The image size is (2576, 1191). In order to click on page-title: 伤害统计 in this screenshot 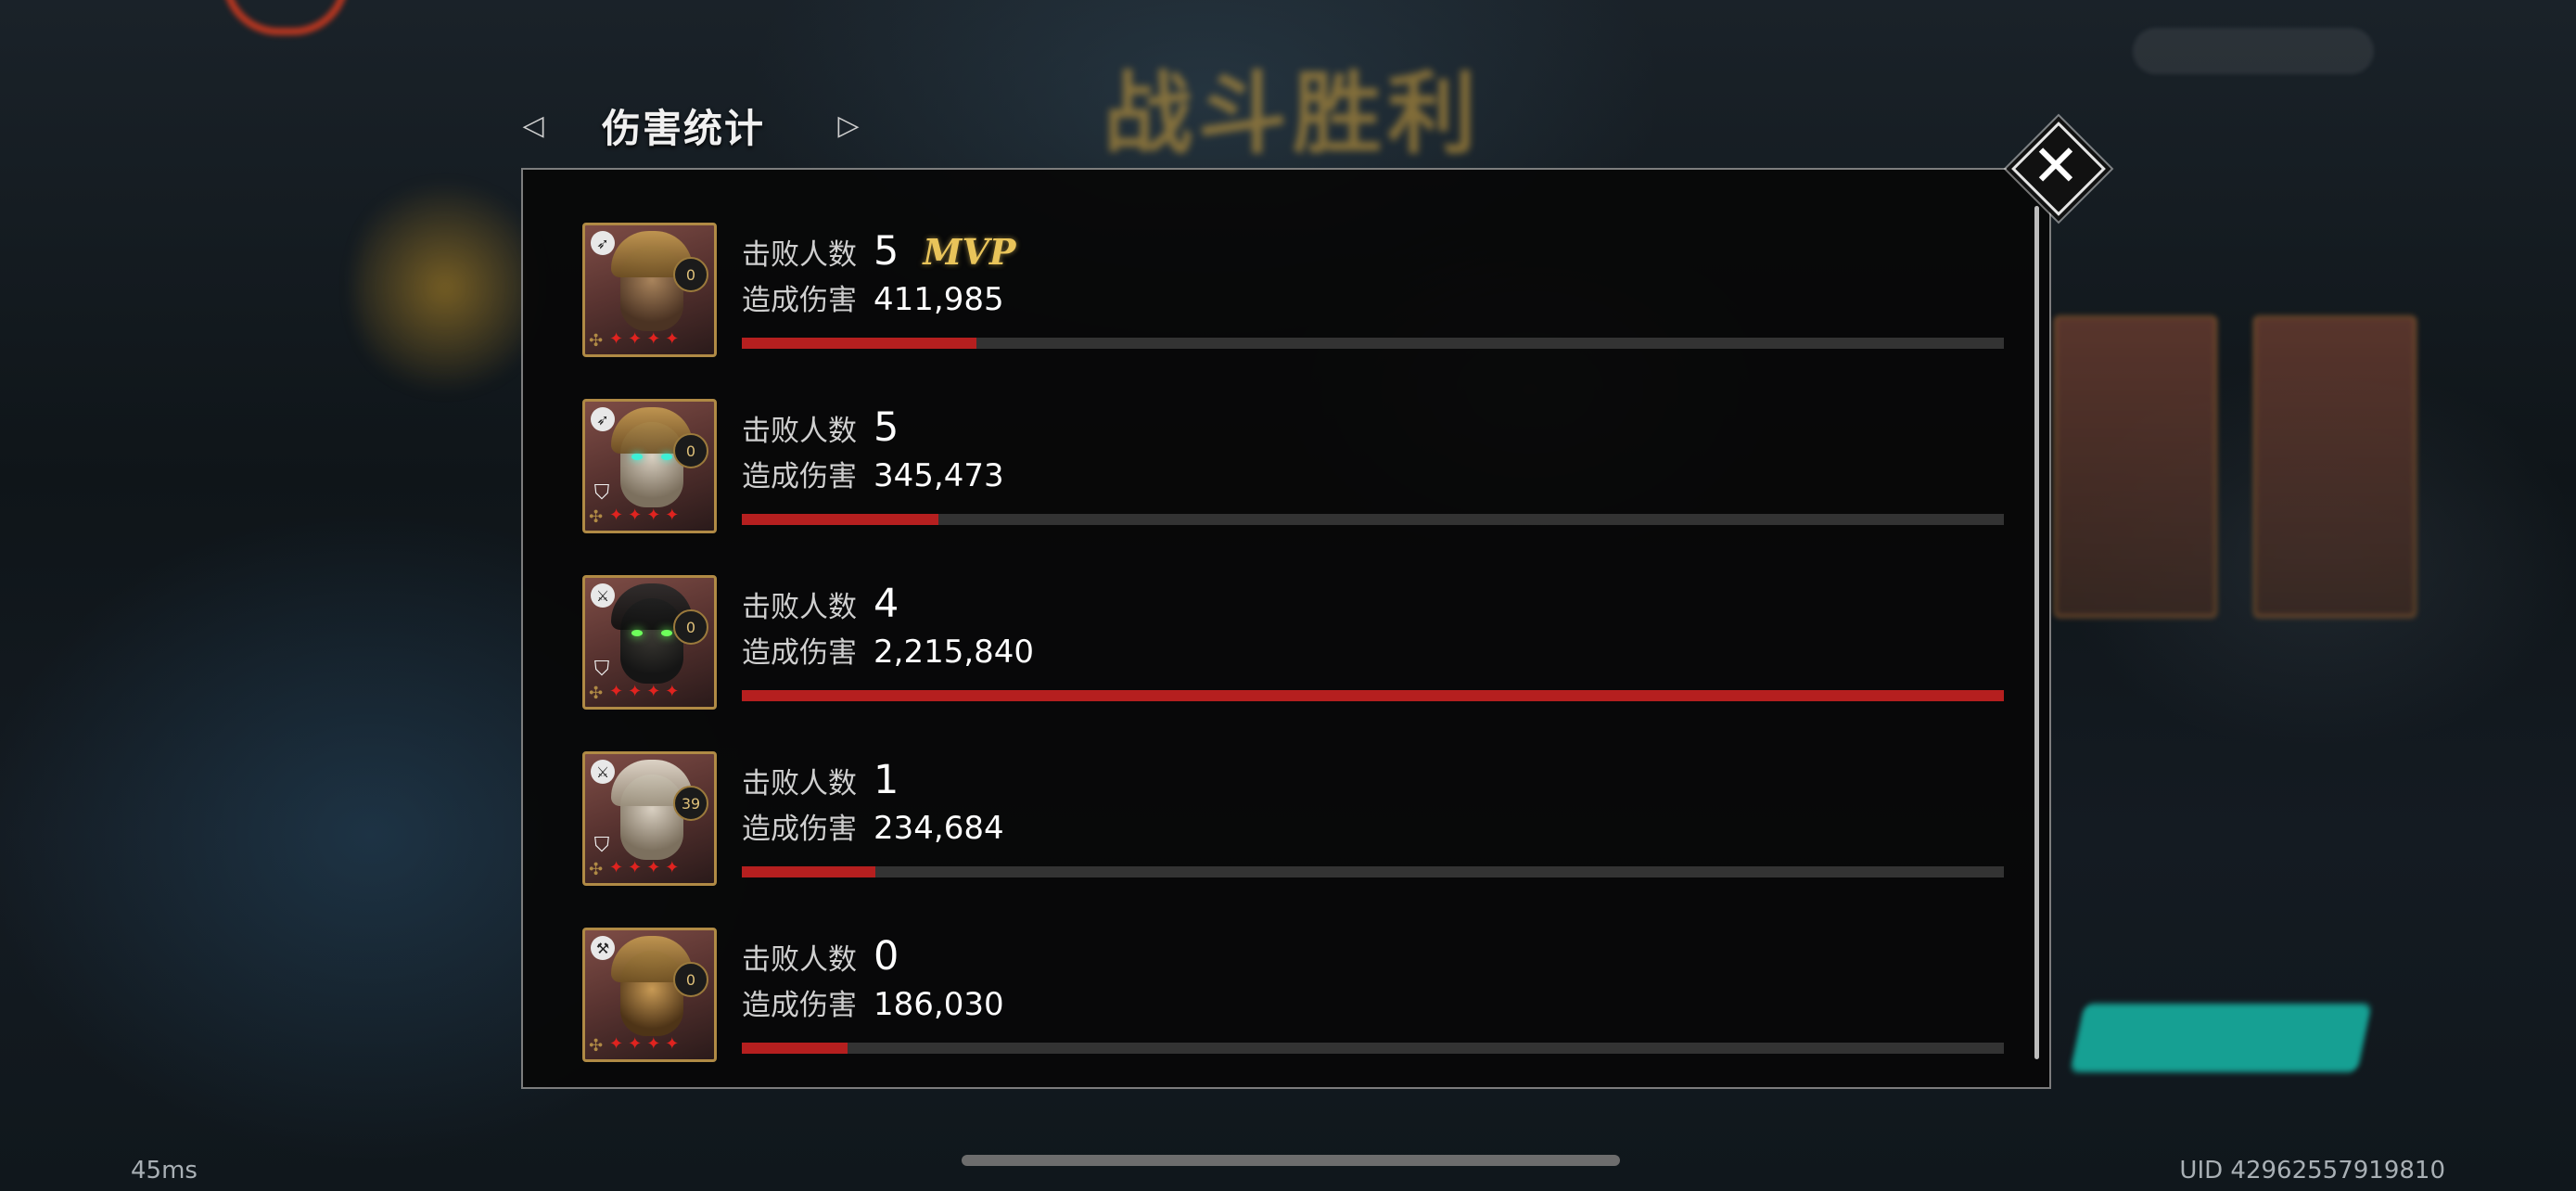, I will do `click(684, 128)`.